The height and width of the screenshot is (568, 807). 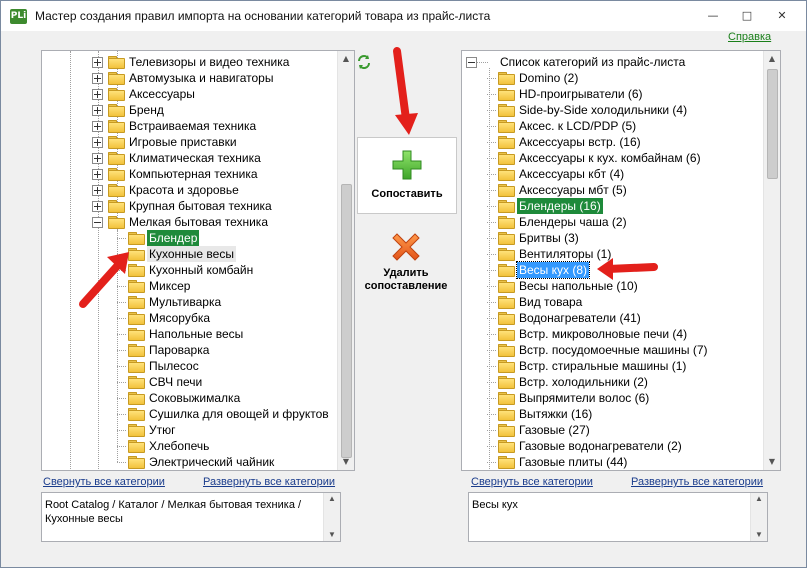 I want to click on annotation-arrow-right, so click(x=631, y=268).